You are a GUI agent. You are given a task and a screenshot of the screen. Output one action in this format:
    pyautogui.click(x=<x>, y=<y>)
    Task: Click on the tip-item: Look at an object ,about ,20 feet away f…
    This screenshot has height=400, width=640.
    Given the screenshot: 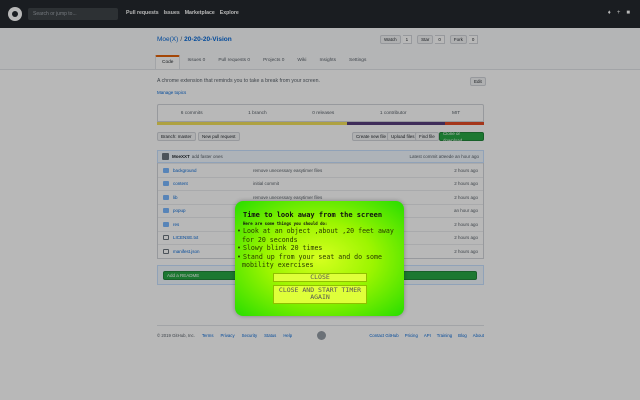 What is the action you would take?
    pyautogui.click(x=318, y=235)
    